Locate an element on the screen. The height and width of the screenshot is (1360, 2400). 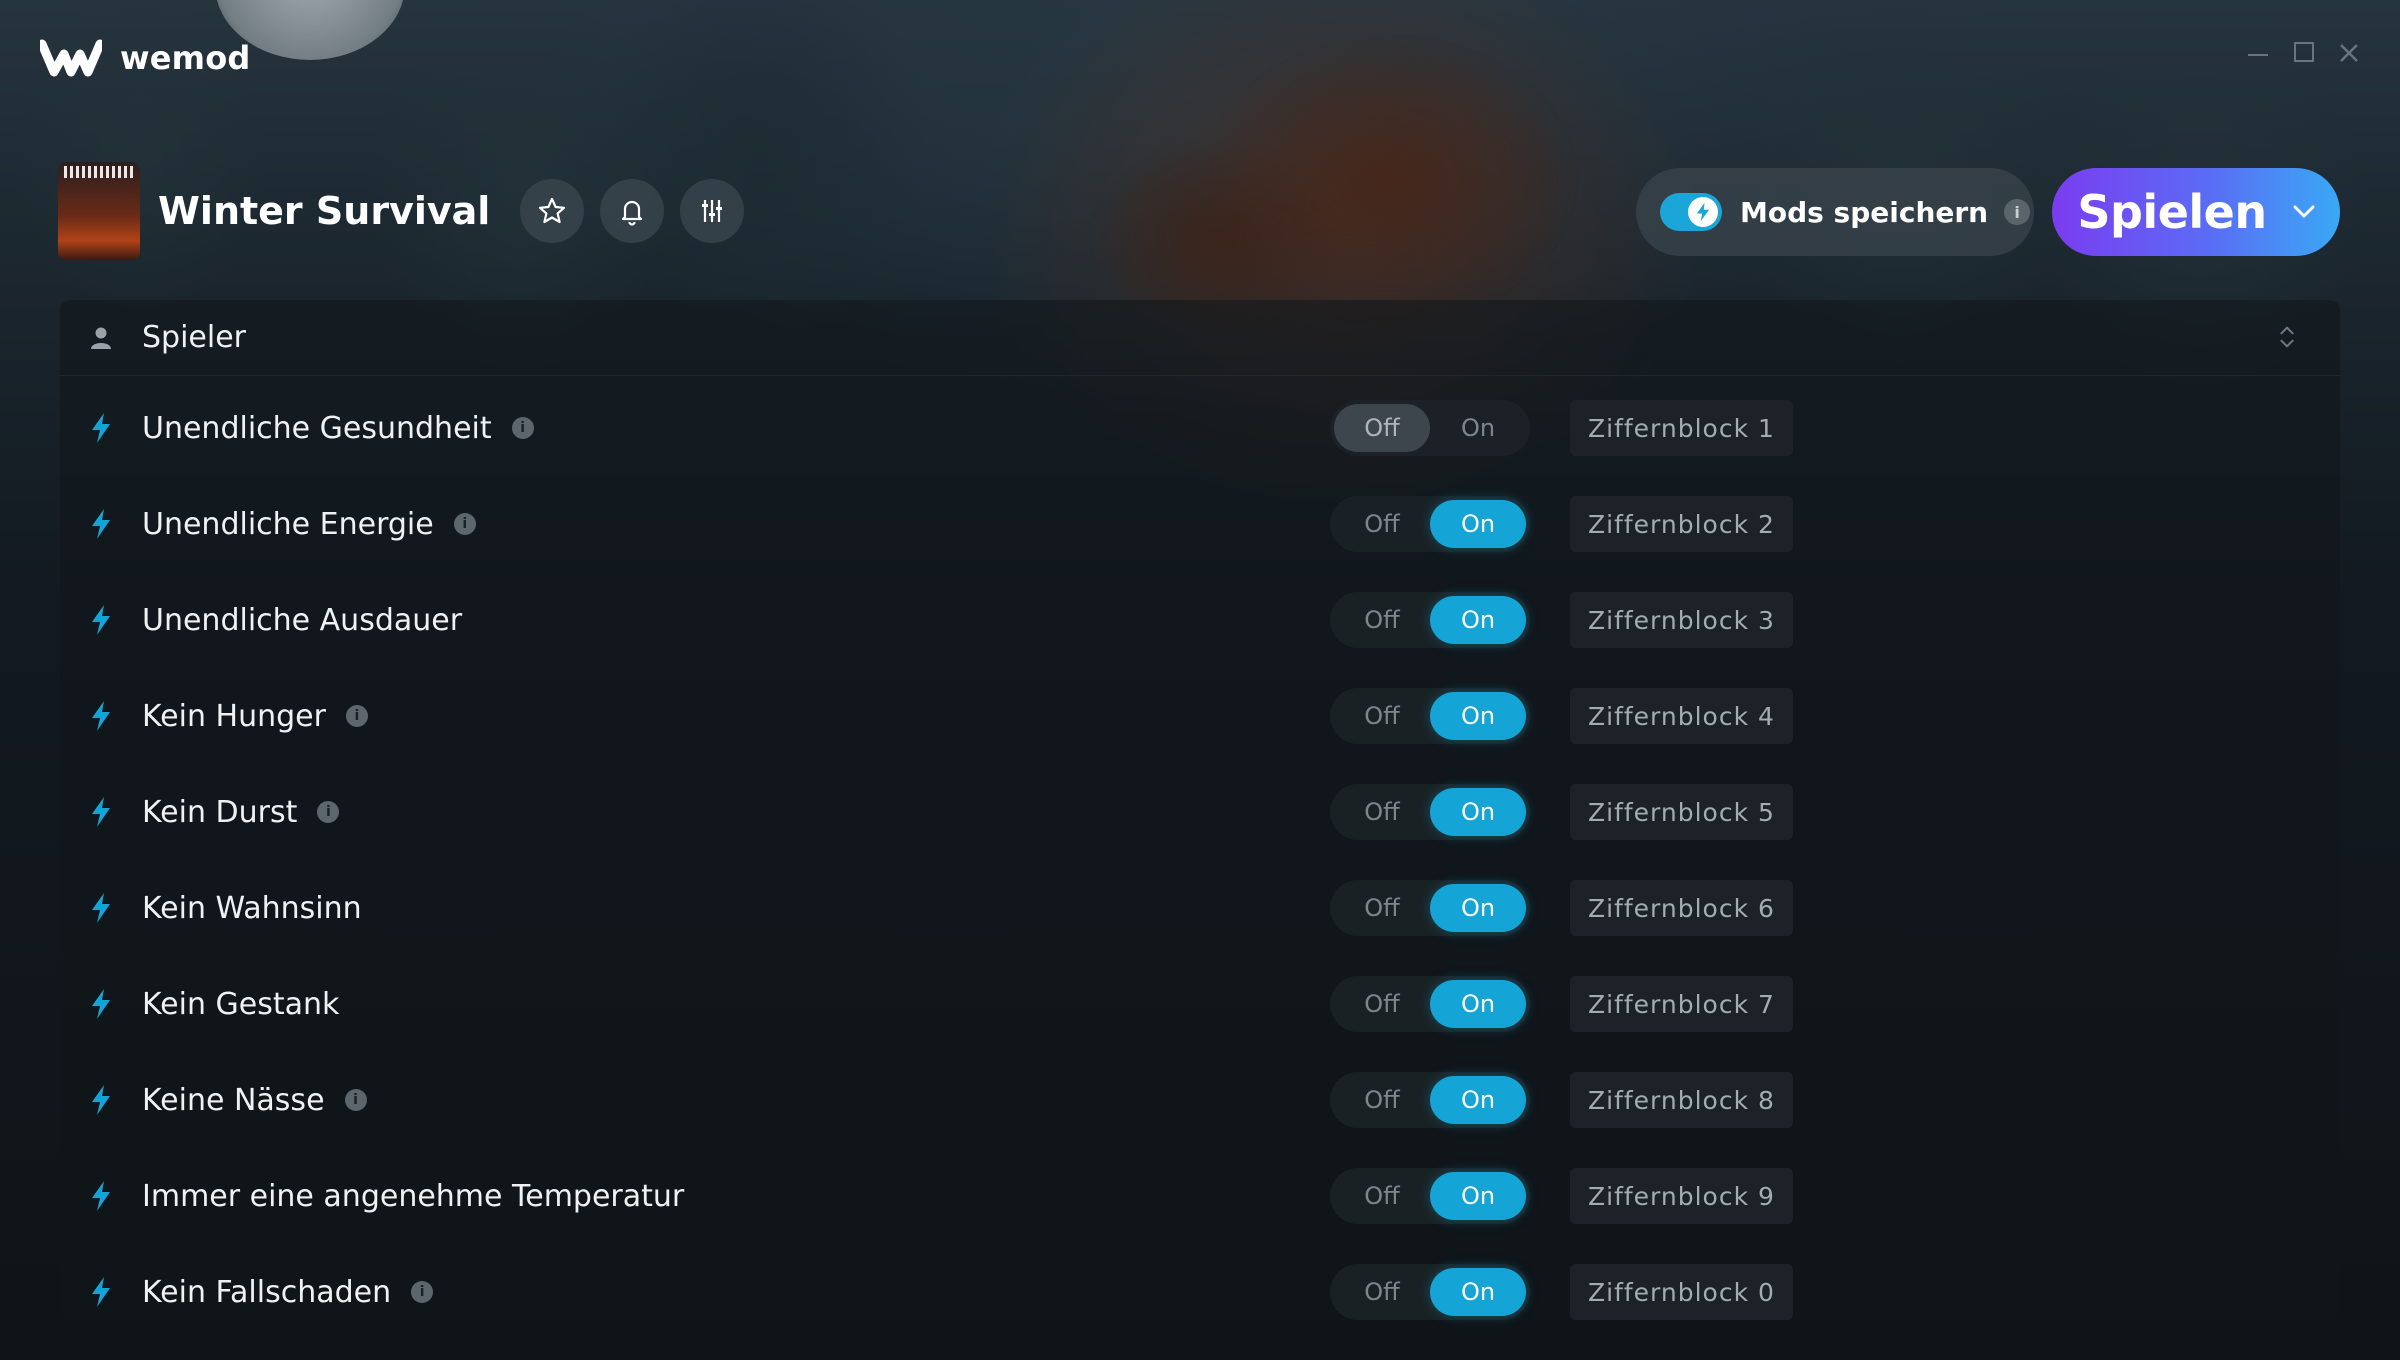
brand: wemod is located at coordinates (145, 58).